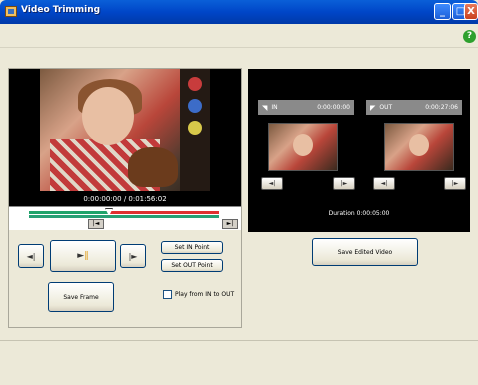  Describe the element at coordinates (239, 340) in the screenshot. I see `status-divider` at that location.